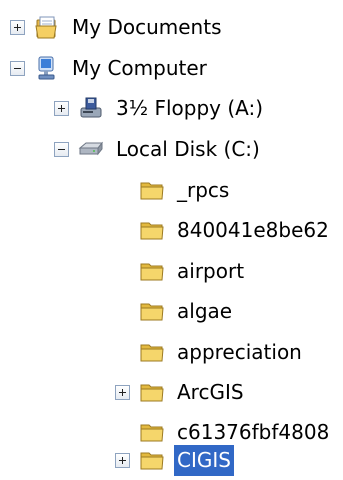 This screenshot has width=343, height=480. Describe the element at coordinates (210, 392) in the screenshot. I see `tree-item-label: ArcGIS` at that location.